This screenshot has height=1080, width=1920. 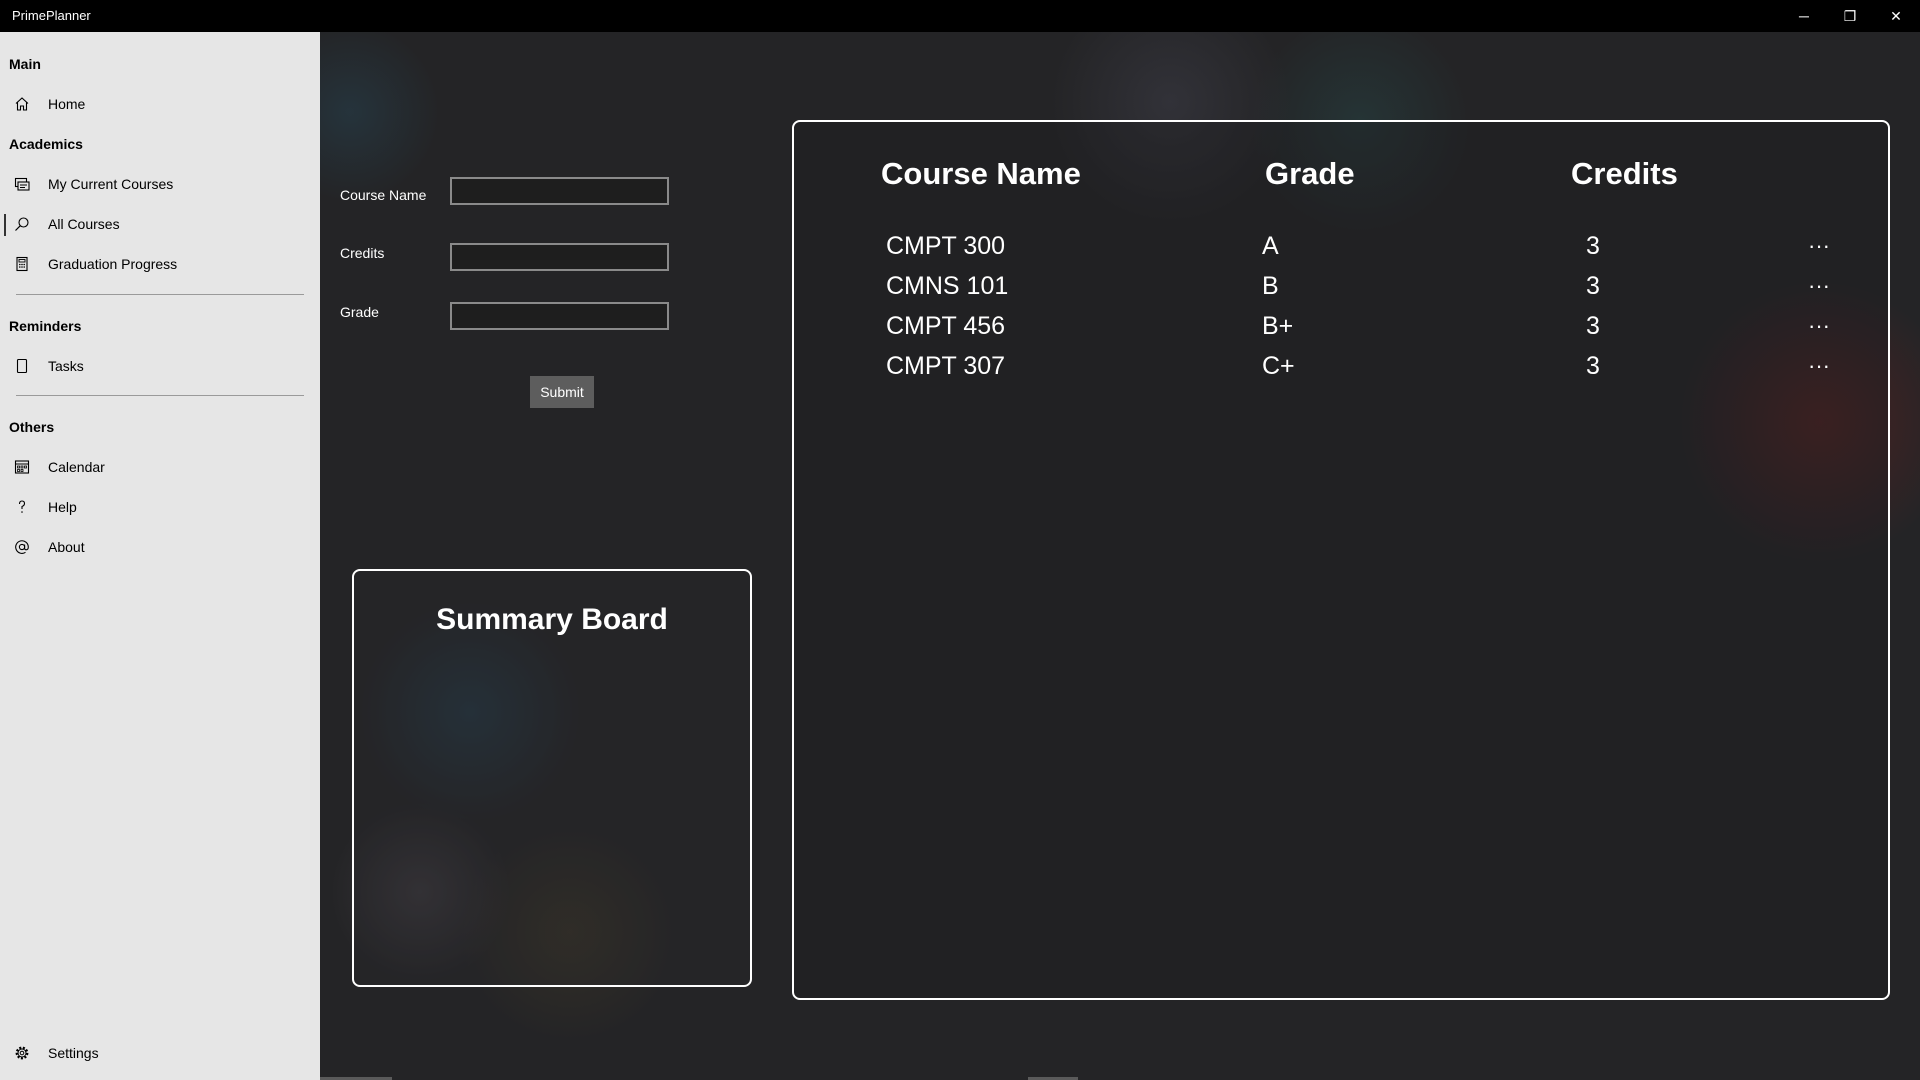 I want to click on sidebar-item-graduation-progress: Graduation Progress, so click(x=160, y=264).